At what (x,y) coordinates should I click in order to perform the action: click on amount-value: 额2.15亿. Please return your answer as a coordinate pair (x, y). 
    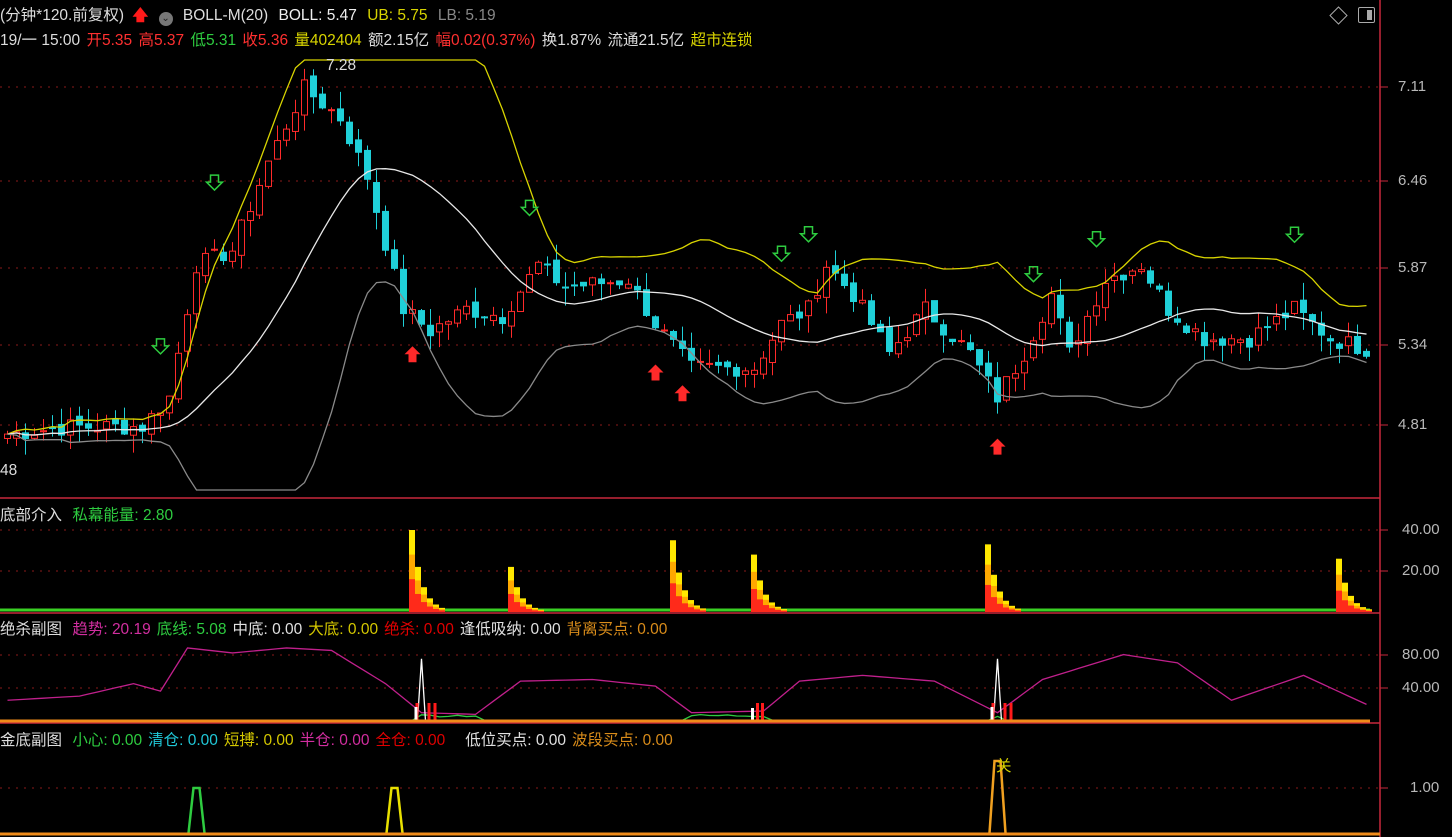
    Looking at the image, I should click on (398, 40).